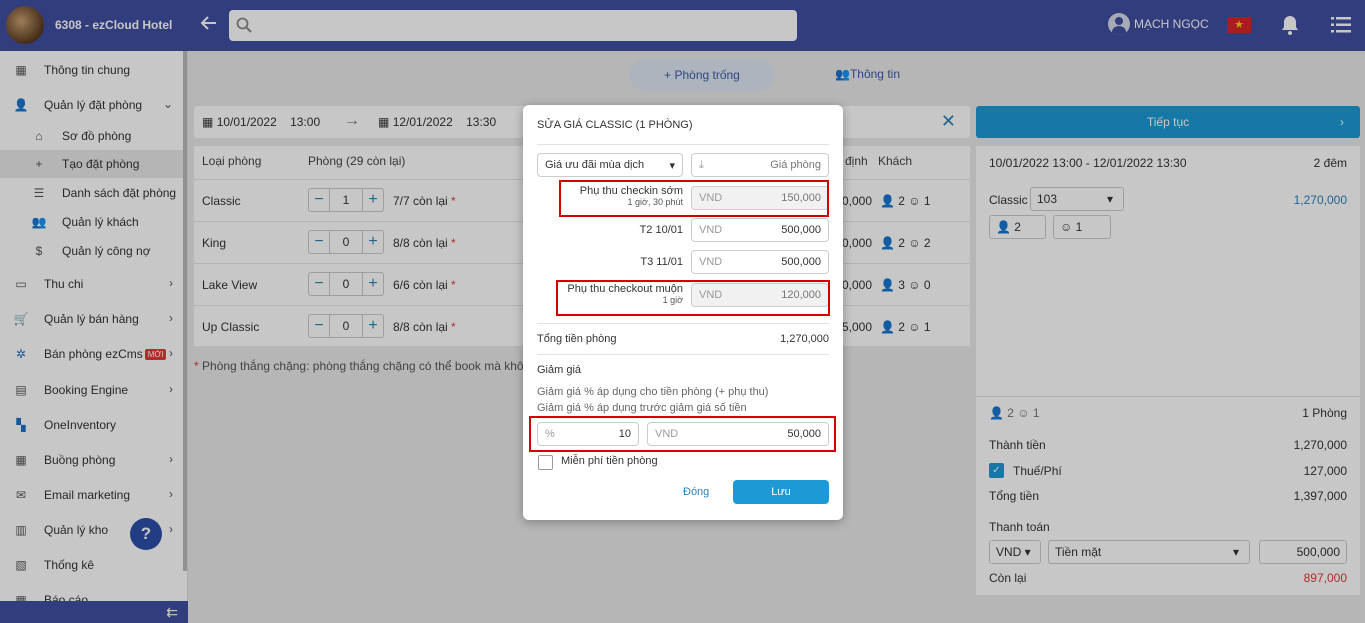 Image resolution: width=1365 pixels, height=623 pixels. I want to click on close-button: Đóng, so click(696, 492).